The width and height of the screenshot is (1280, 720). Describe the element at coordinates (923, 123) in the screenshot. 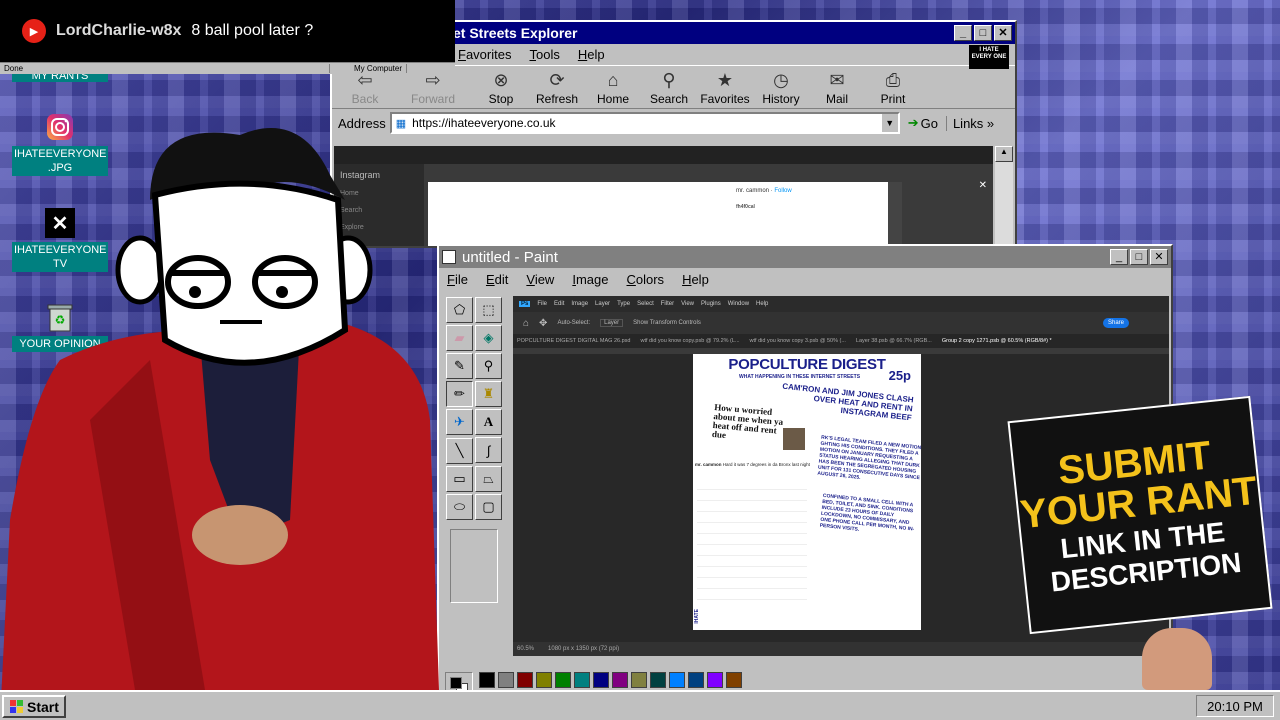

I see `go-button: ➔ Go` at that location.